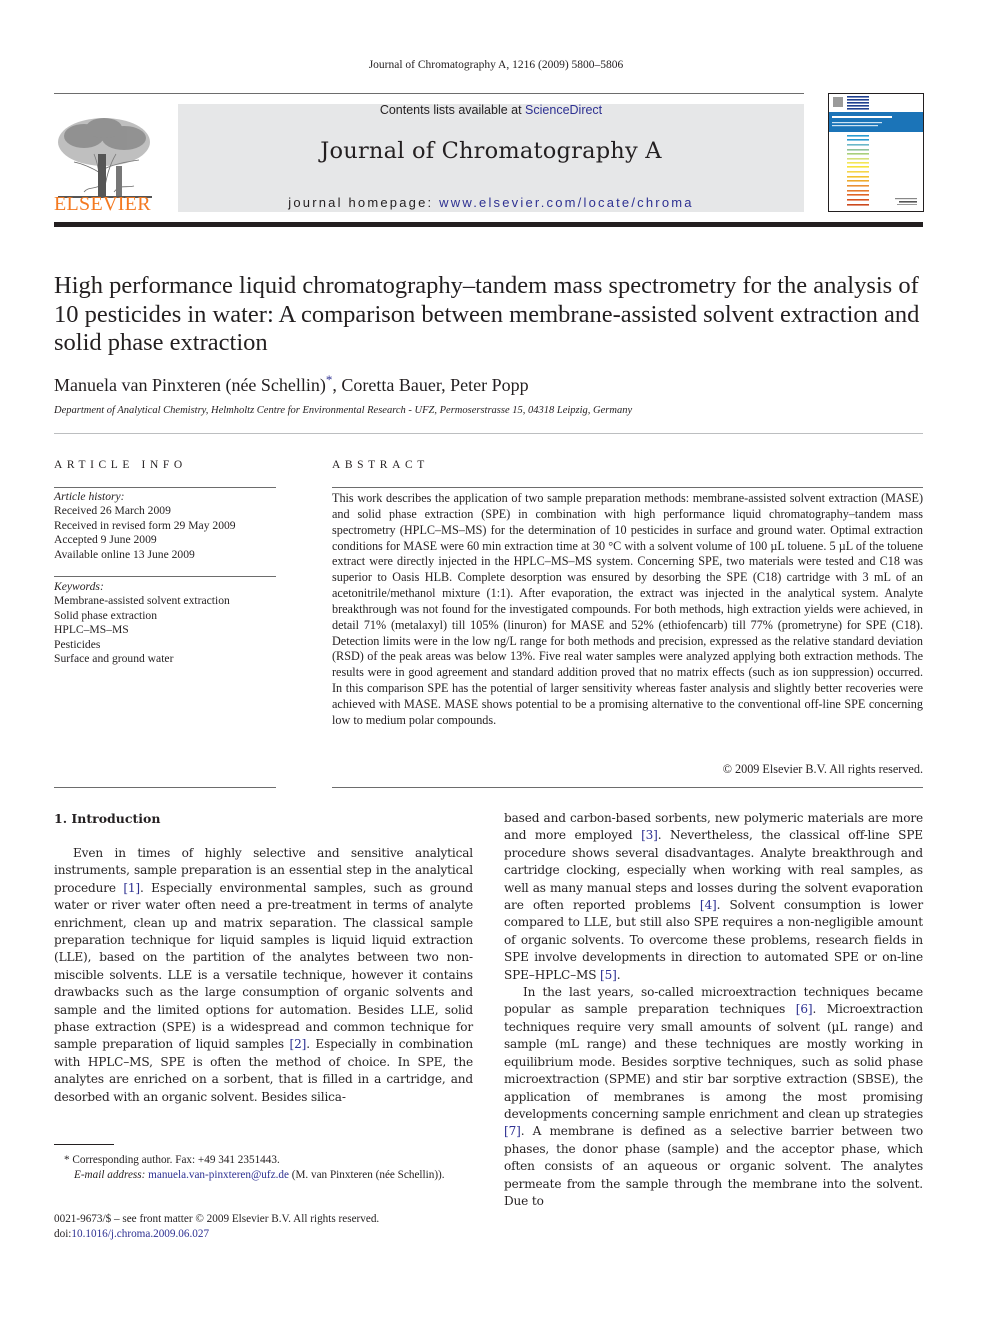  Describe the element at coordinates (566, 202) in the screenshot. I see `homepage-link: www.elsevier.com/locate/chroma` at that location.